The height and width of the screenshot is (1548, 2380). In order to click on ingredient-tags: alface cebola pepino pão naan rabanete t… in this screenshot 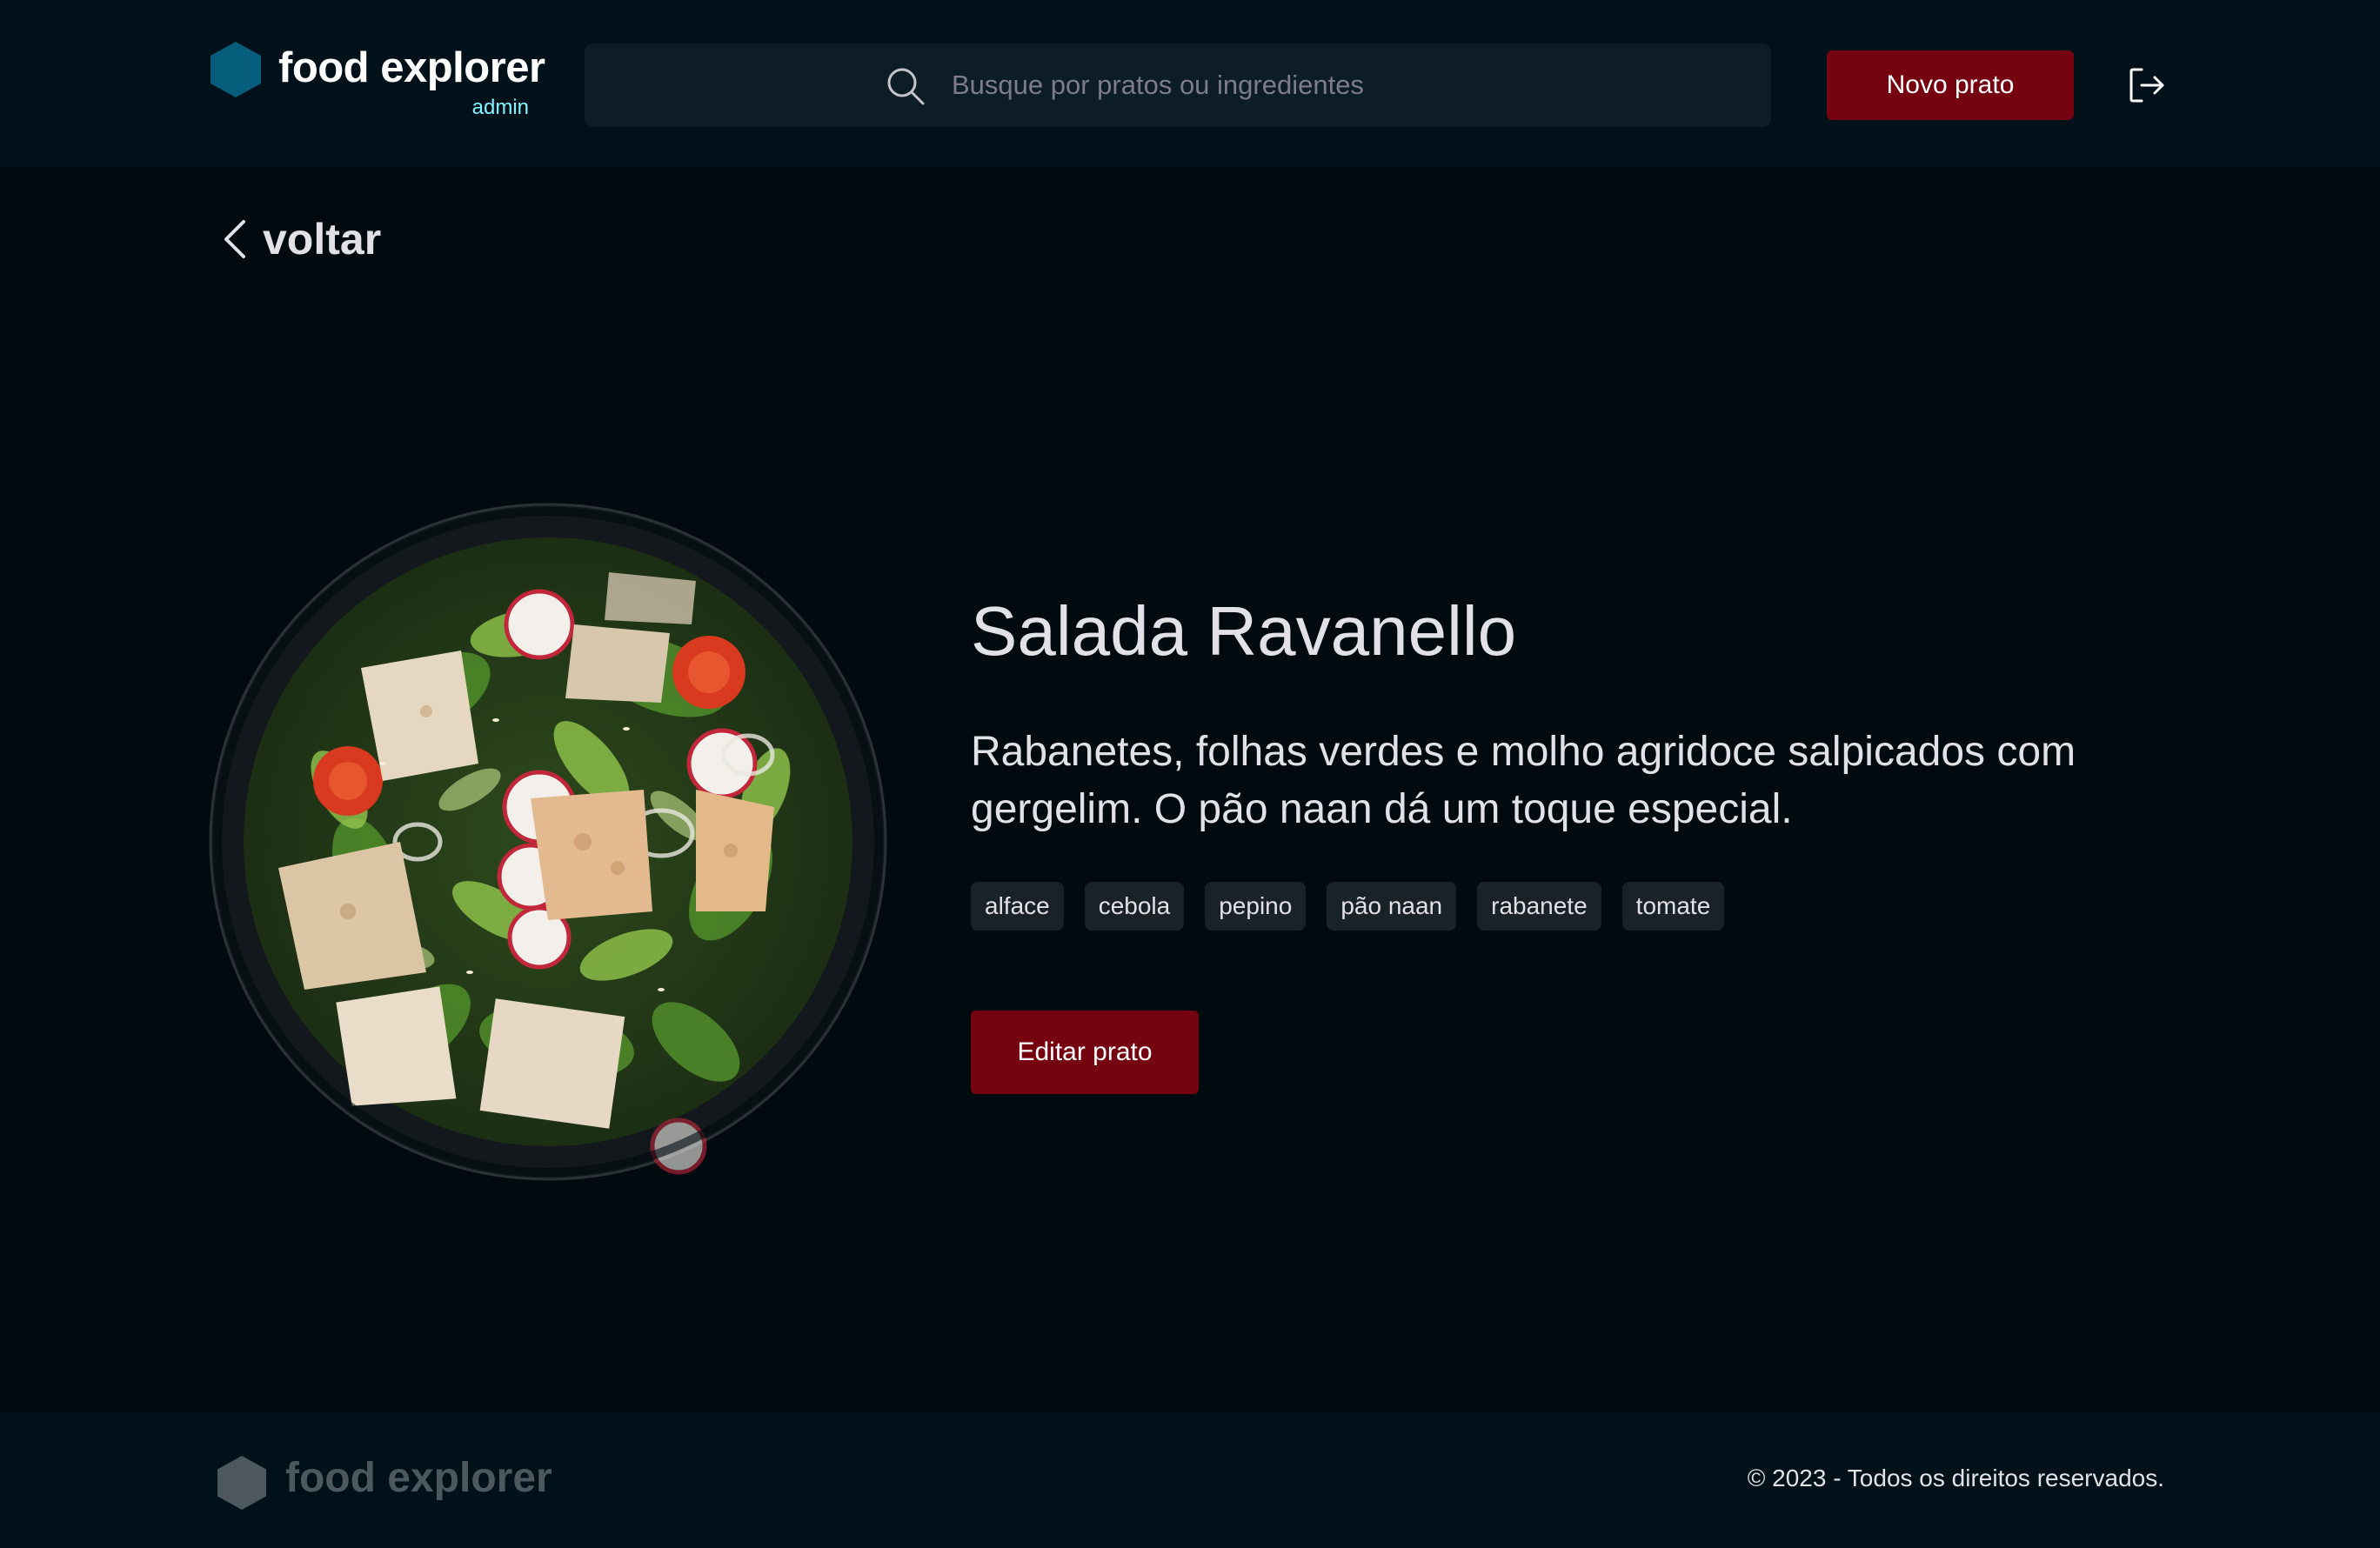, I will do `click(1348, 906)`.